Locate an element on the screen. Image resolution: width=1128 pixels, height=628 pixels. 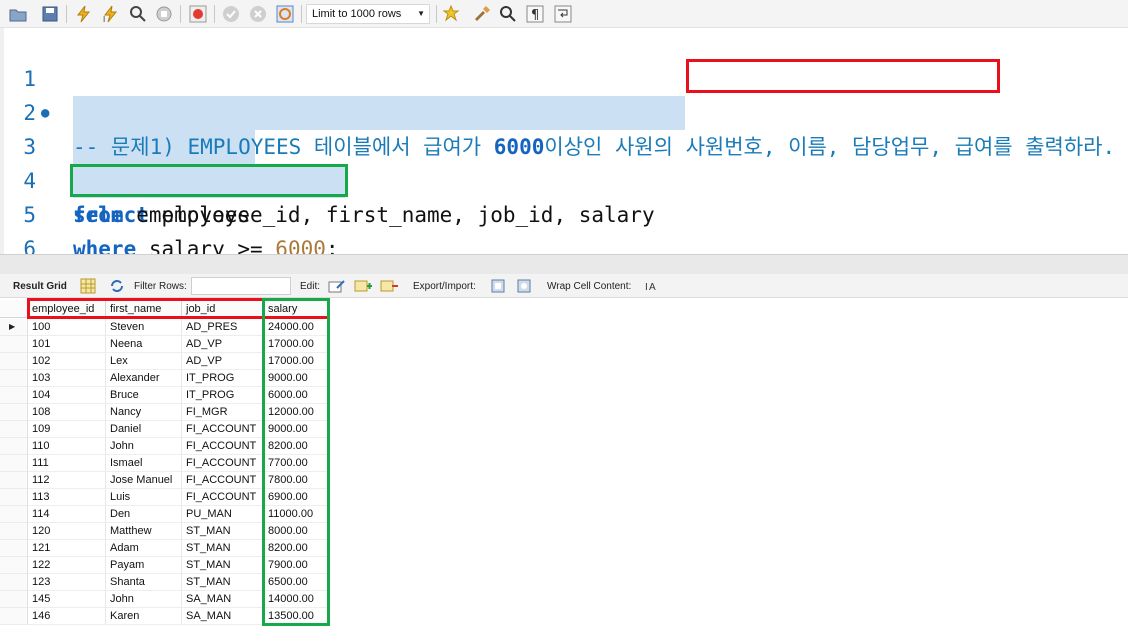
cell-employee-id: 104 is located at coordinates (67, 395).